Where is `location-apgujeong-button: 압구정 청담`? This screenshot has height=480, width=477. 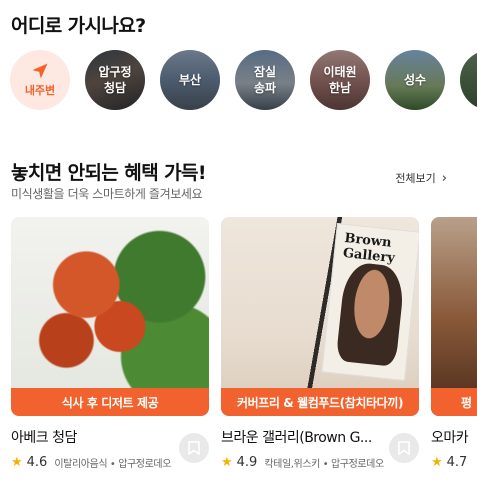
location-apgujeong-button: 압구정 청담 is located at coordinates (115, 80).